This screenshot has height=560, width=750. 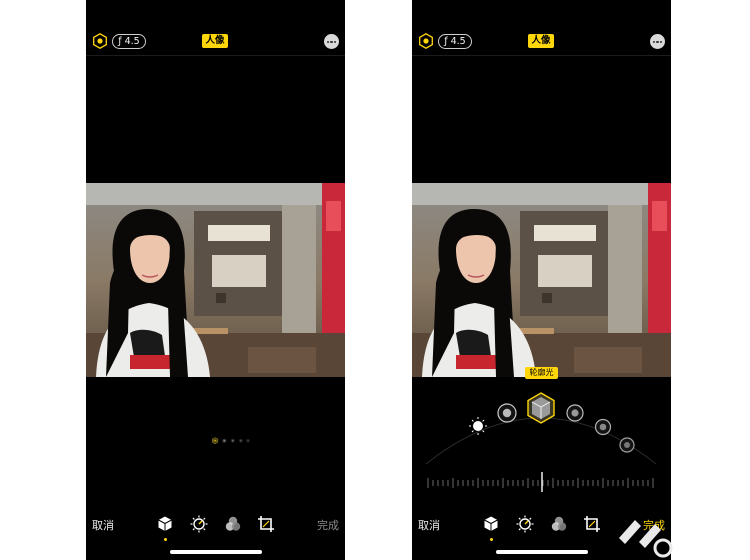 I want to click on lighting-option-contour-selected, so click(x=541, y=408).